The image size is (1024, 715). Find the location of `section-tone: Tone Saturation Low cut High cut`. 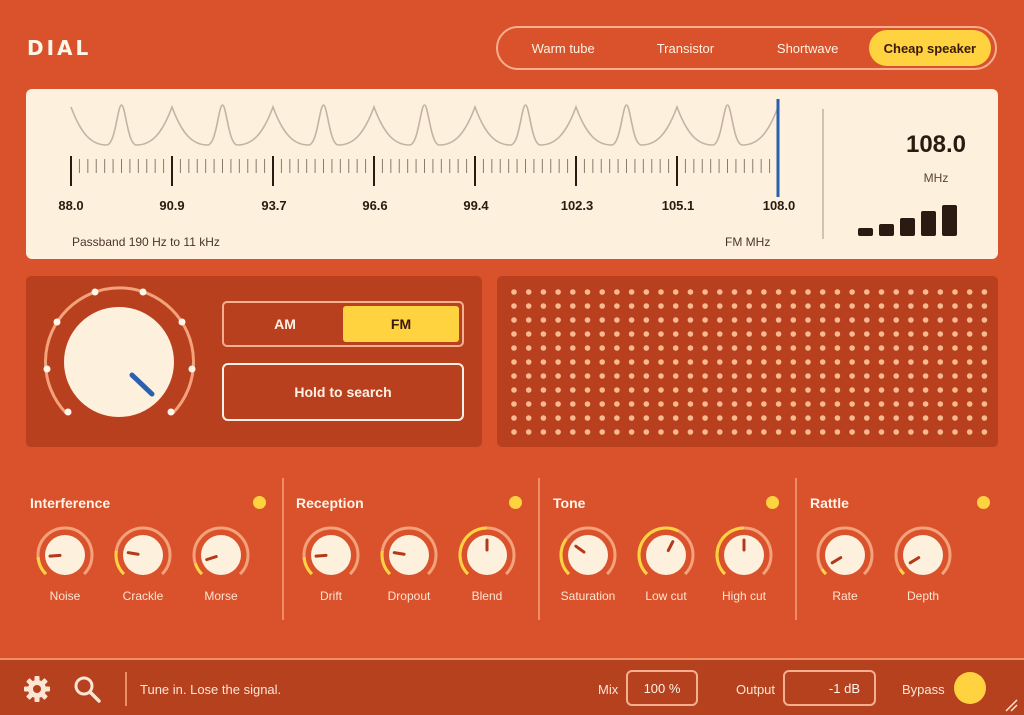

section-tone: Tone Saturation Low cut High cut is located at coordinates (671, 549).